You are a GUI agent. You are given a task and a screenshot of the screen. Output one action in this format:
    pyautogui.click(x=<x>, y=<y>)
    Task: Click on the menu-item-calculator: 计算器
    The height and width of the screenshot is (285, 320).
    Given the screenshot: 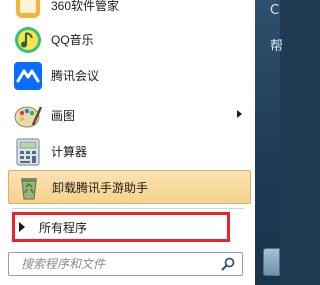 What is the action you would take?
    pyautogui.click(x=128, y=151)
    